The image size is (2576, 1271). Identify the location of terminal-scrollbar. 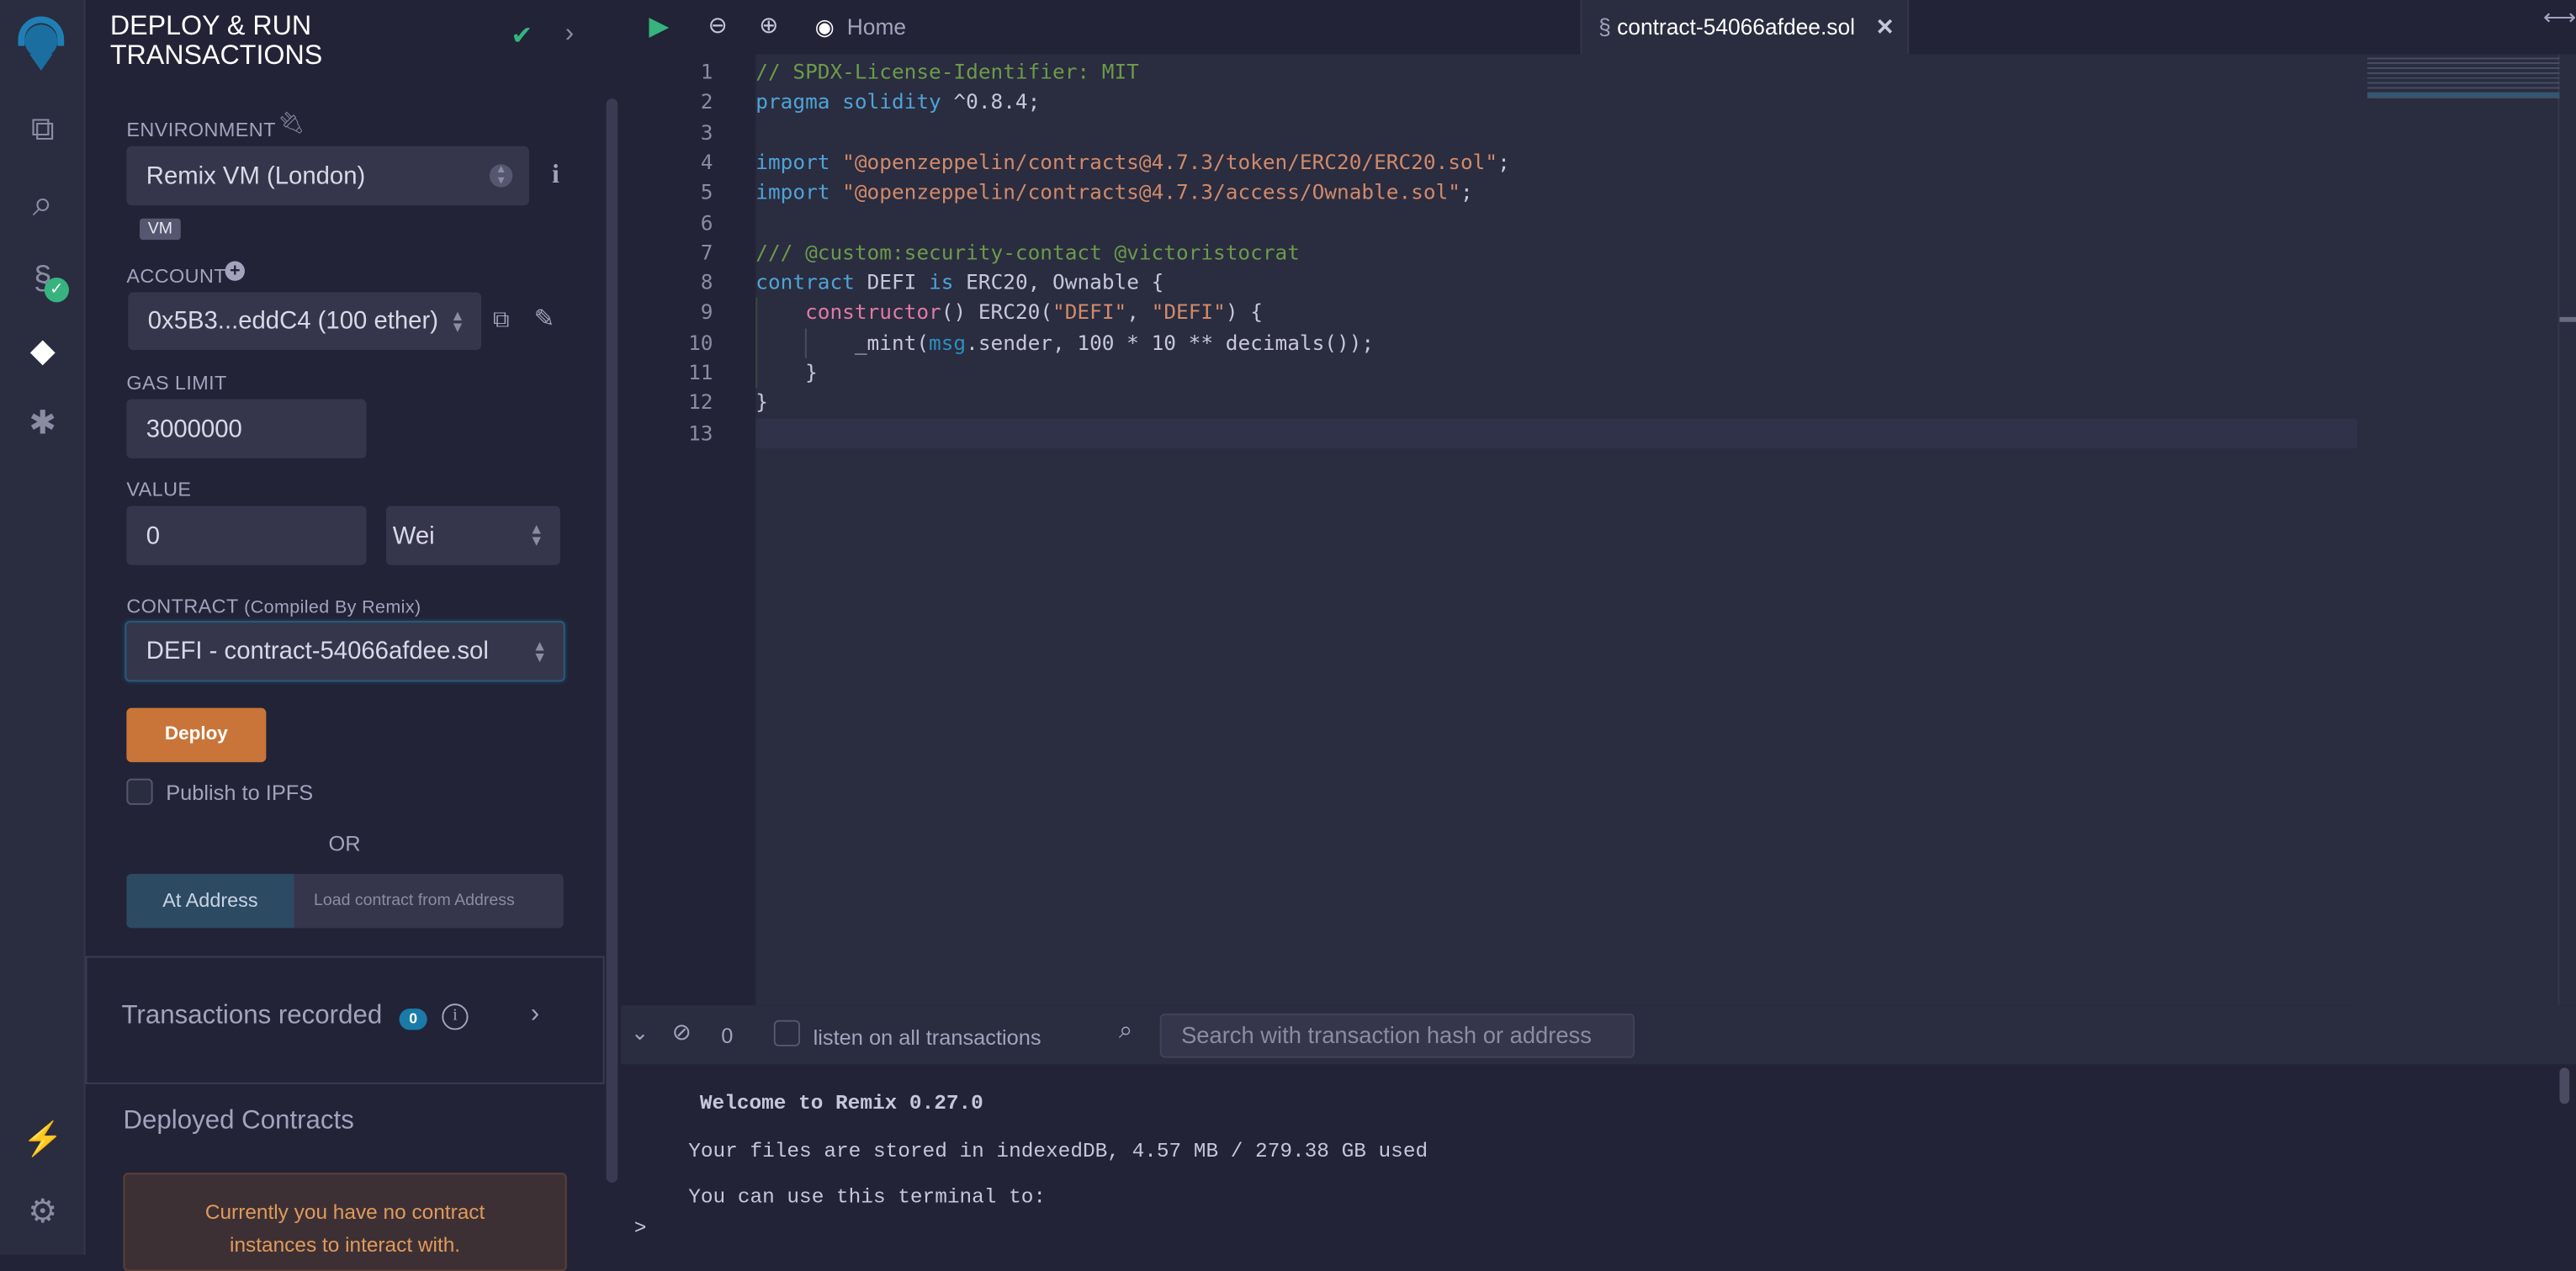
(2564, 1085).